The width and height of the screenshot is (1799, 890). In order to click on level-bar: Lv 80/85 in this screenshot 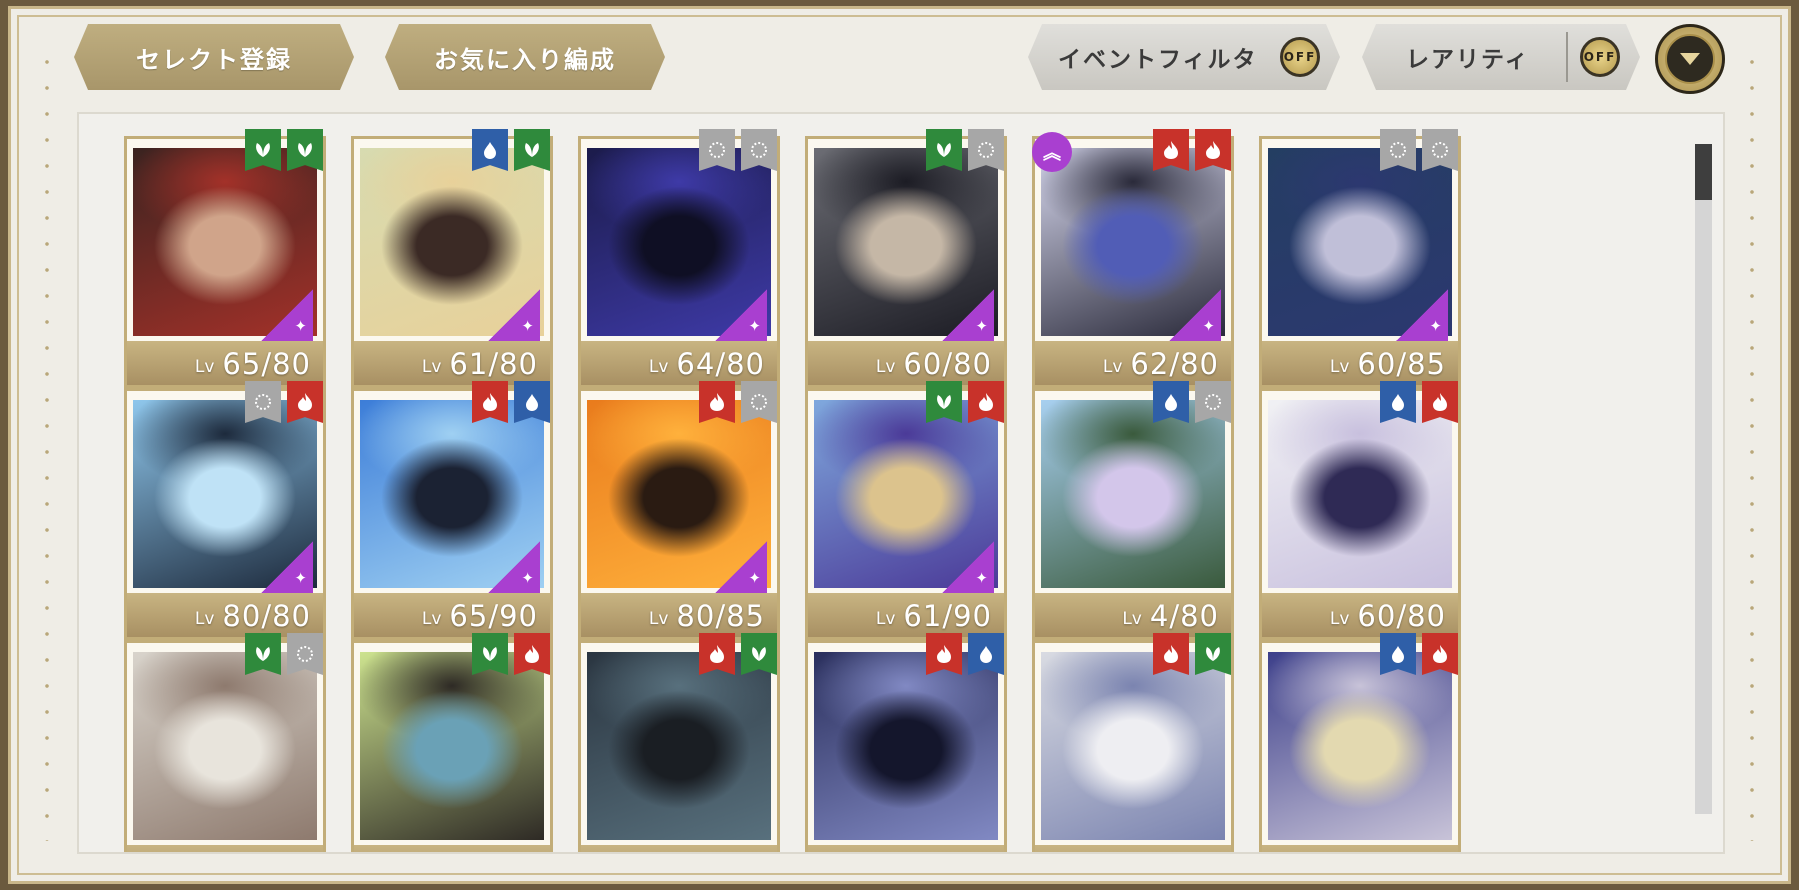, I will do `click(679, 615)`.